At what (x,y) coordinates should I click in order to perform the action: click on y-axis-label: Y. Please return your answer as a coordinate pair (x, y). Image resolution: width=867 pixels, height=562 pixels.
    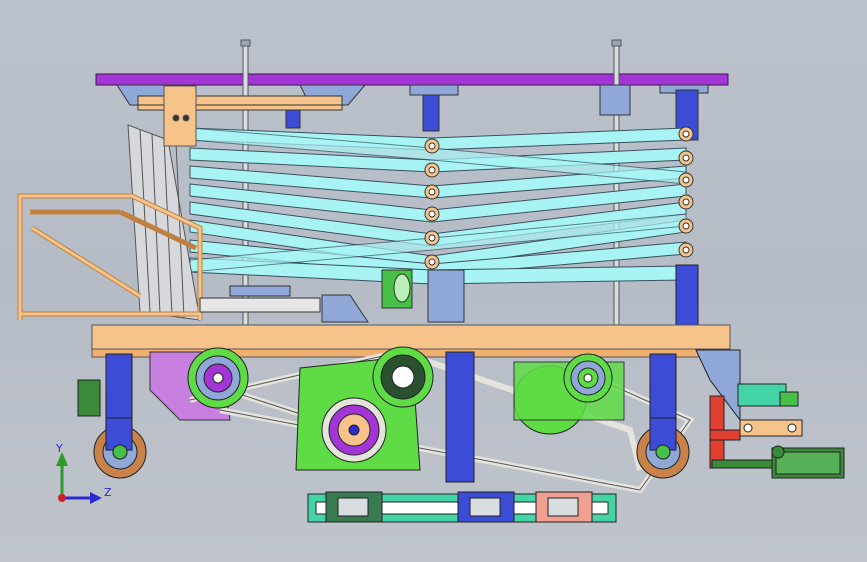
    Looking at the image, I should click on (59, 448).